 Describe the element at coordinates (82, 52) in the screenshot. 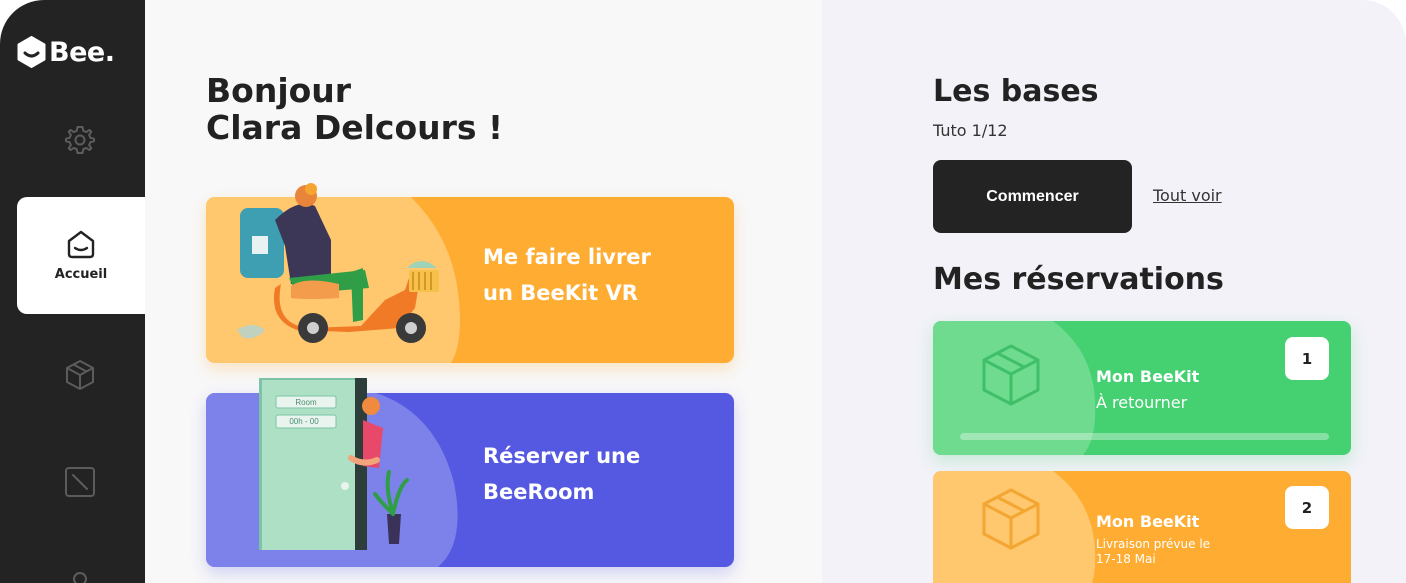

I see `logo-text: Bee.` at that location.